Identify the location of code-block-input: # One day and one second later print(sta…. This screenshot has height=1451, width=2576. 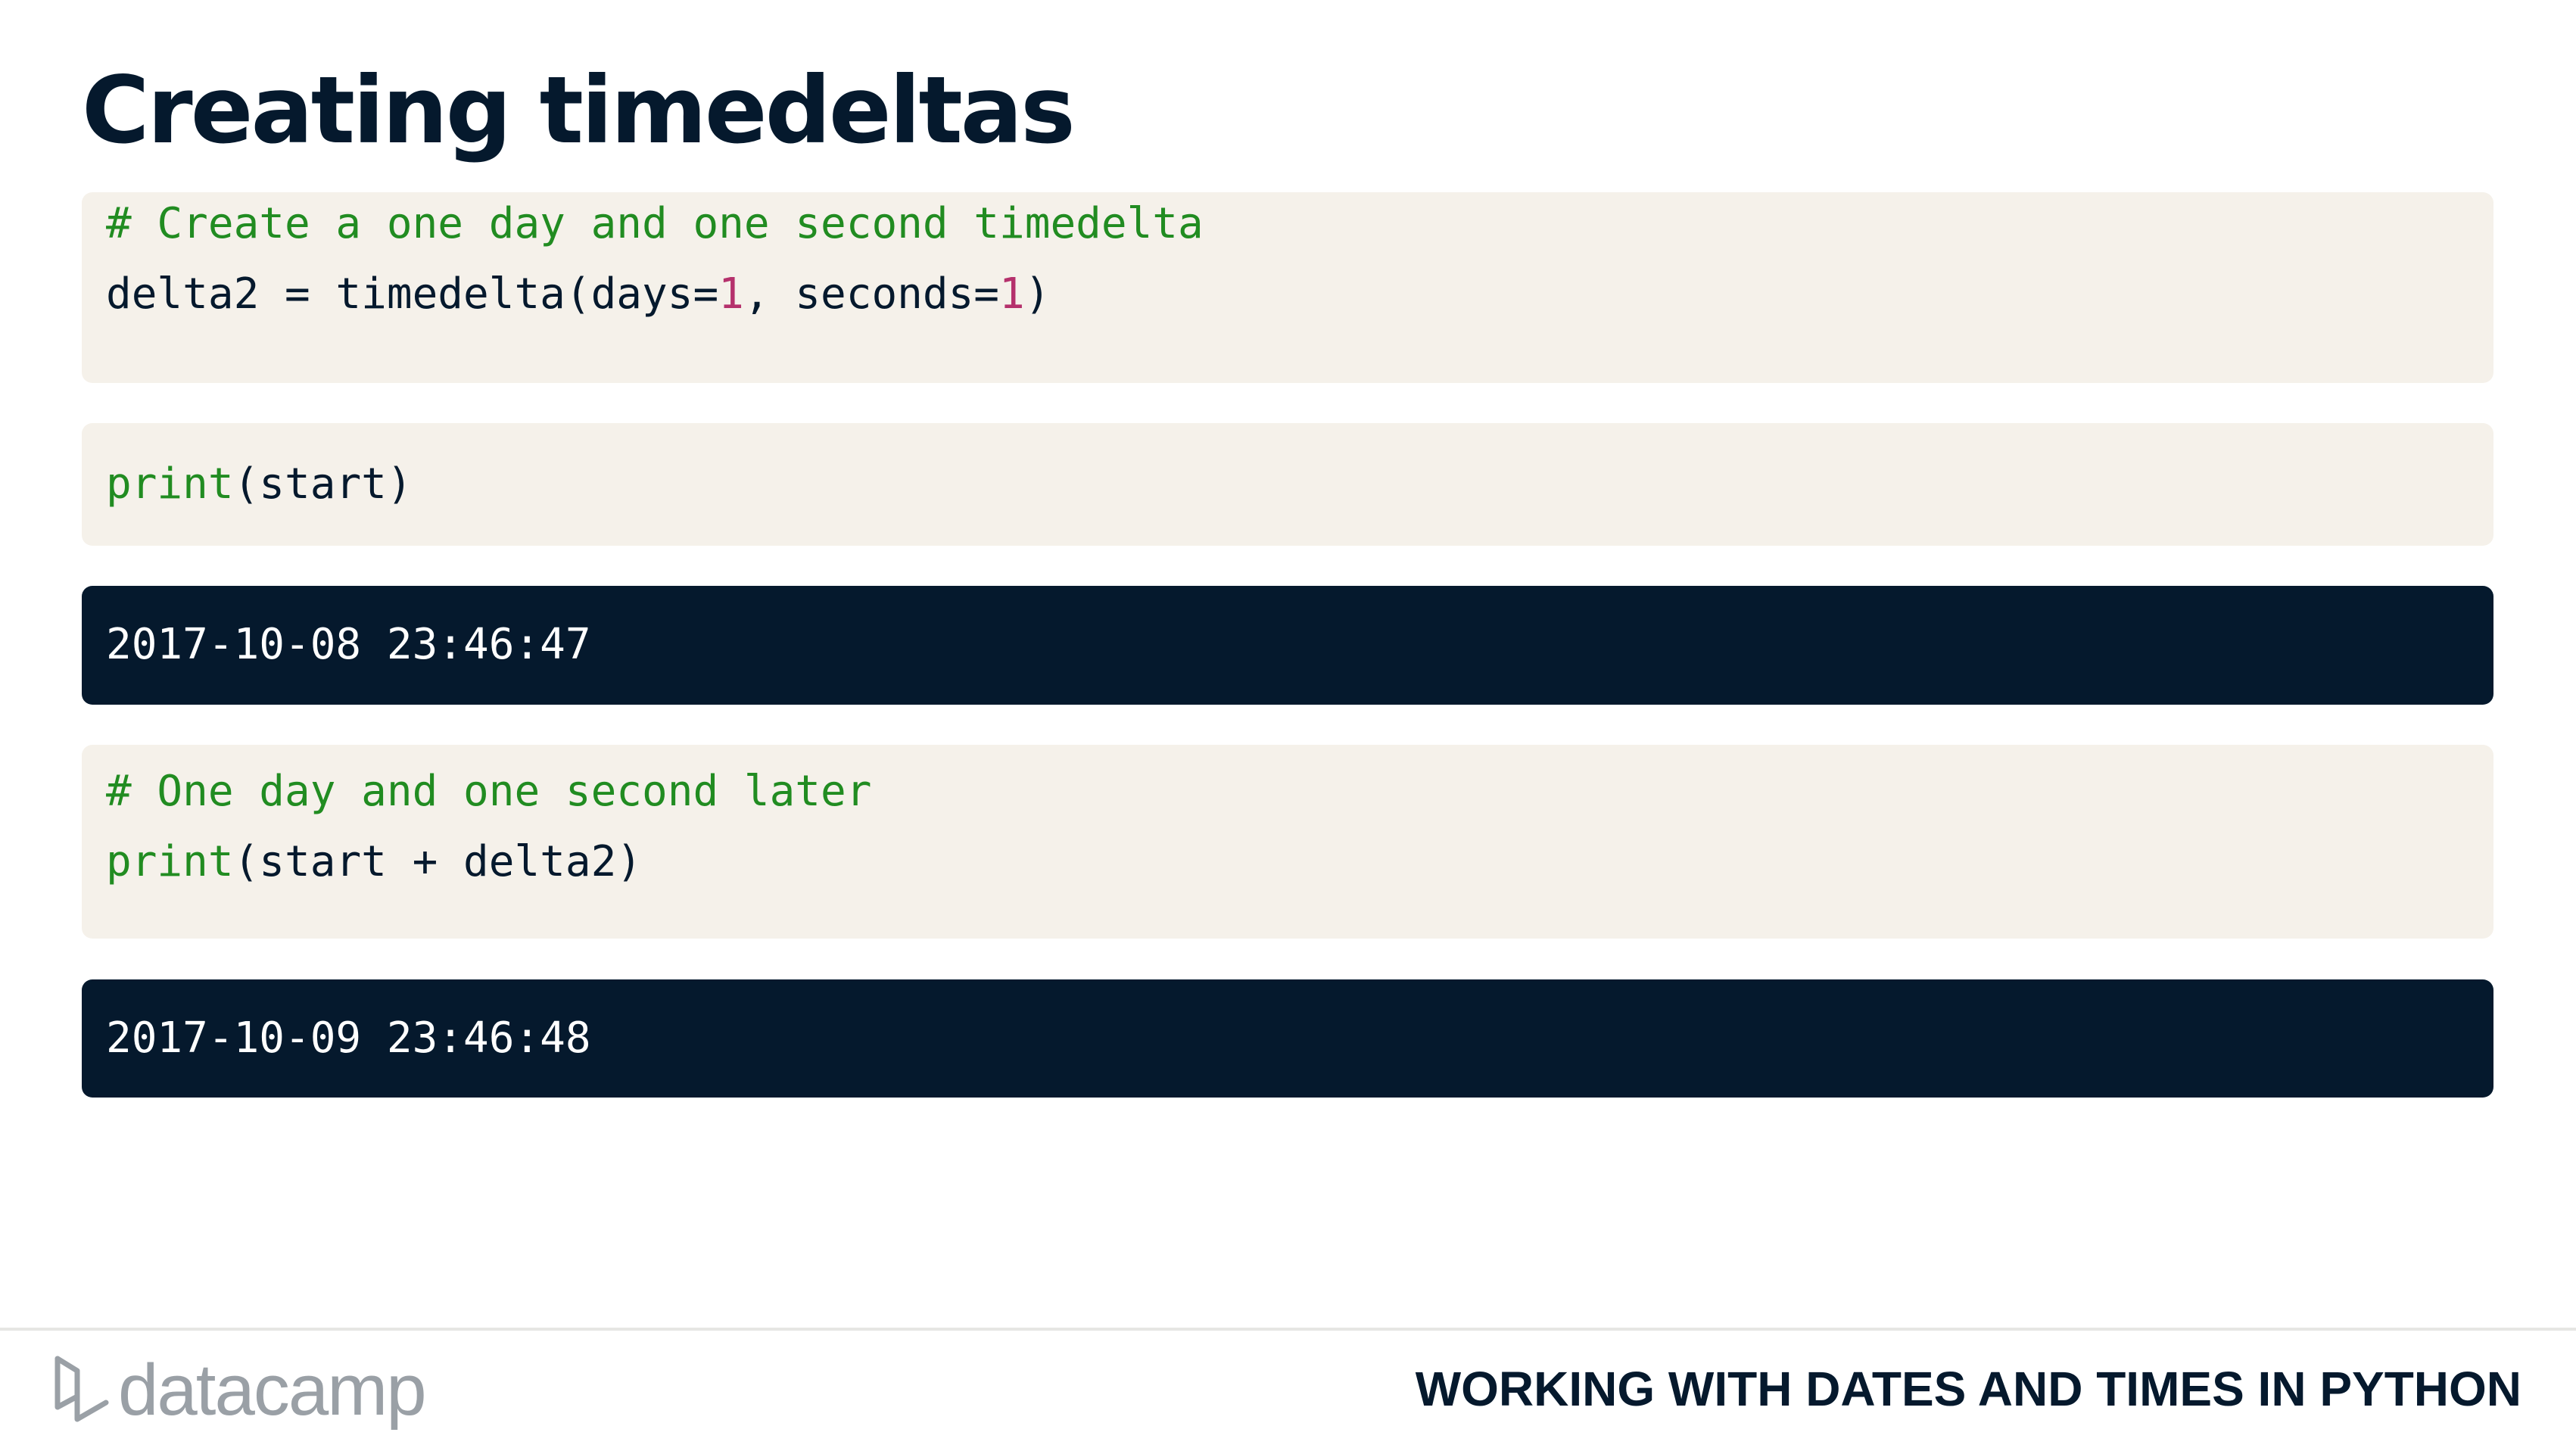
(1287, 842).